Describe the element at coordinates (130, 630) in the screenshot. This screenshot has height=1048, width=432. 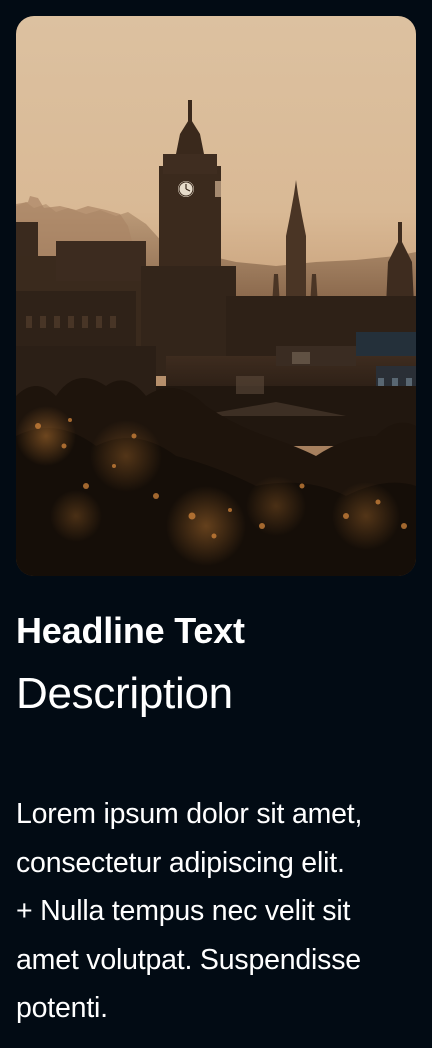
I see `headline: Headline Text` at that location.